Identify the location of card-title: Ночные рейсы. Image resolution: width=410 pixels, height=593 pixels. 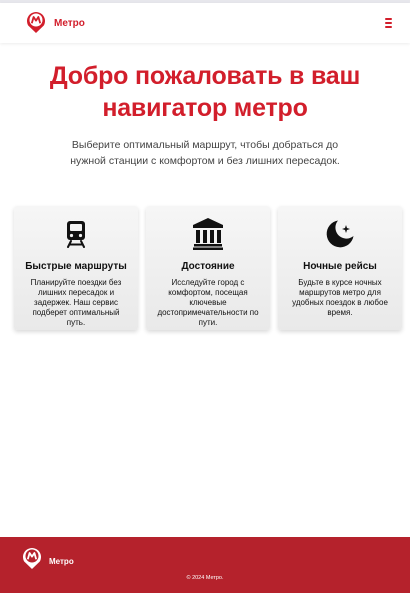
(340, 266).